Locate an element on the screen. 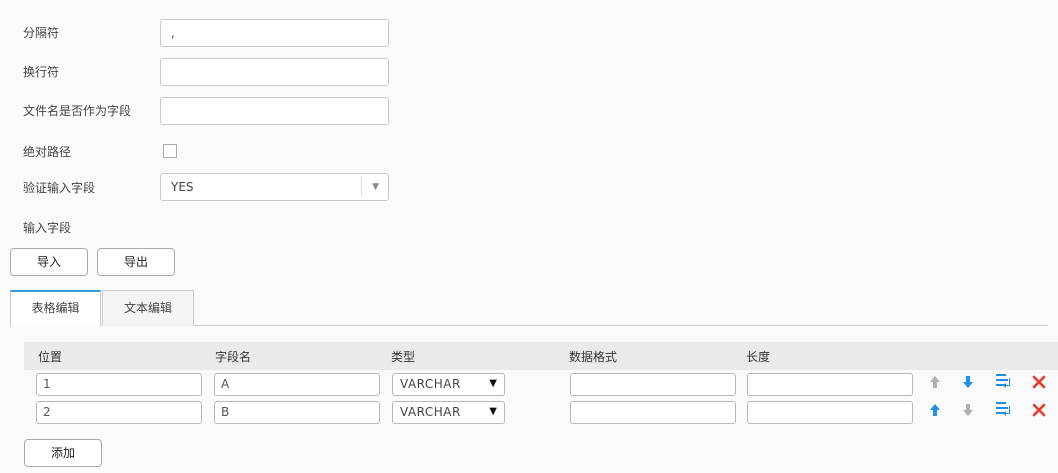 Image resolution: width=1058 pixels, height=473 pixels. input-fields-label: 输入字段 is located at coordinates (47, 228).